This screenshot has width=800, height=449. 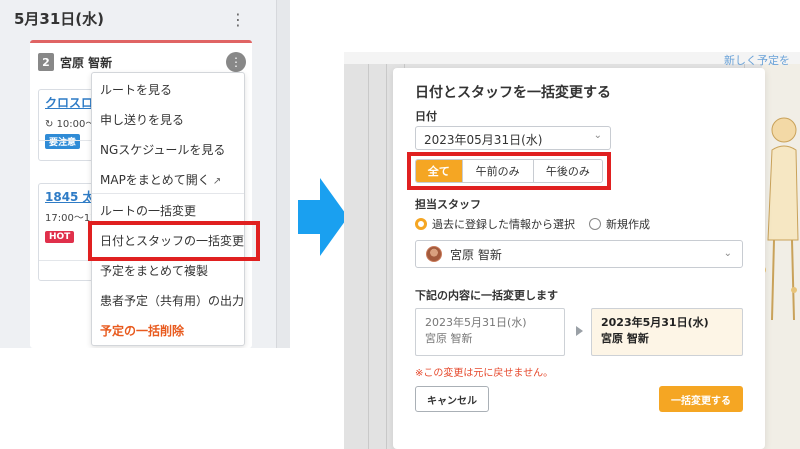 What do you see at coordinates (434, 254) in the screenshot?
I see `avatar` at bounding box center [434, 254].